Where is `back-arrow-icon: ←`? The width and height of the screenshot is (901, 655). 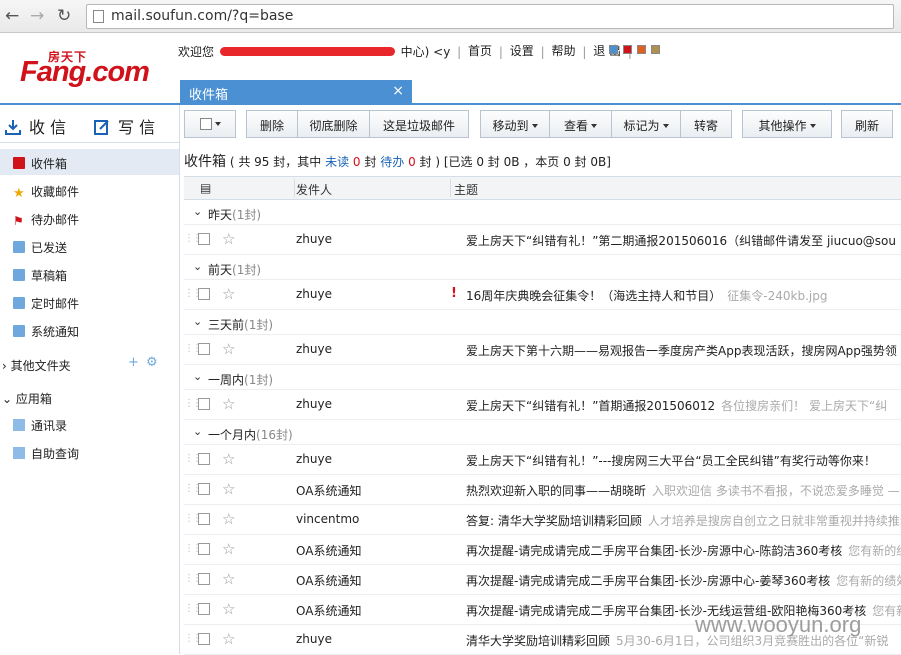 back-arrow-icon: ← is located at coordinates (12, 16).